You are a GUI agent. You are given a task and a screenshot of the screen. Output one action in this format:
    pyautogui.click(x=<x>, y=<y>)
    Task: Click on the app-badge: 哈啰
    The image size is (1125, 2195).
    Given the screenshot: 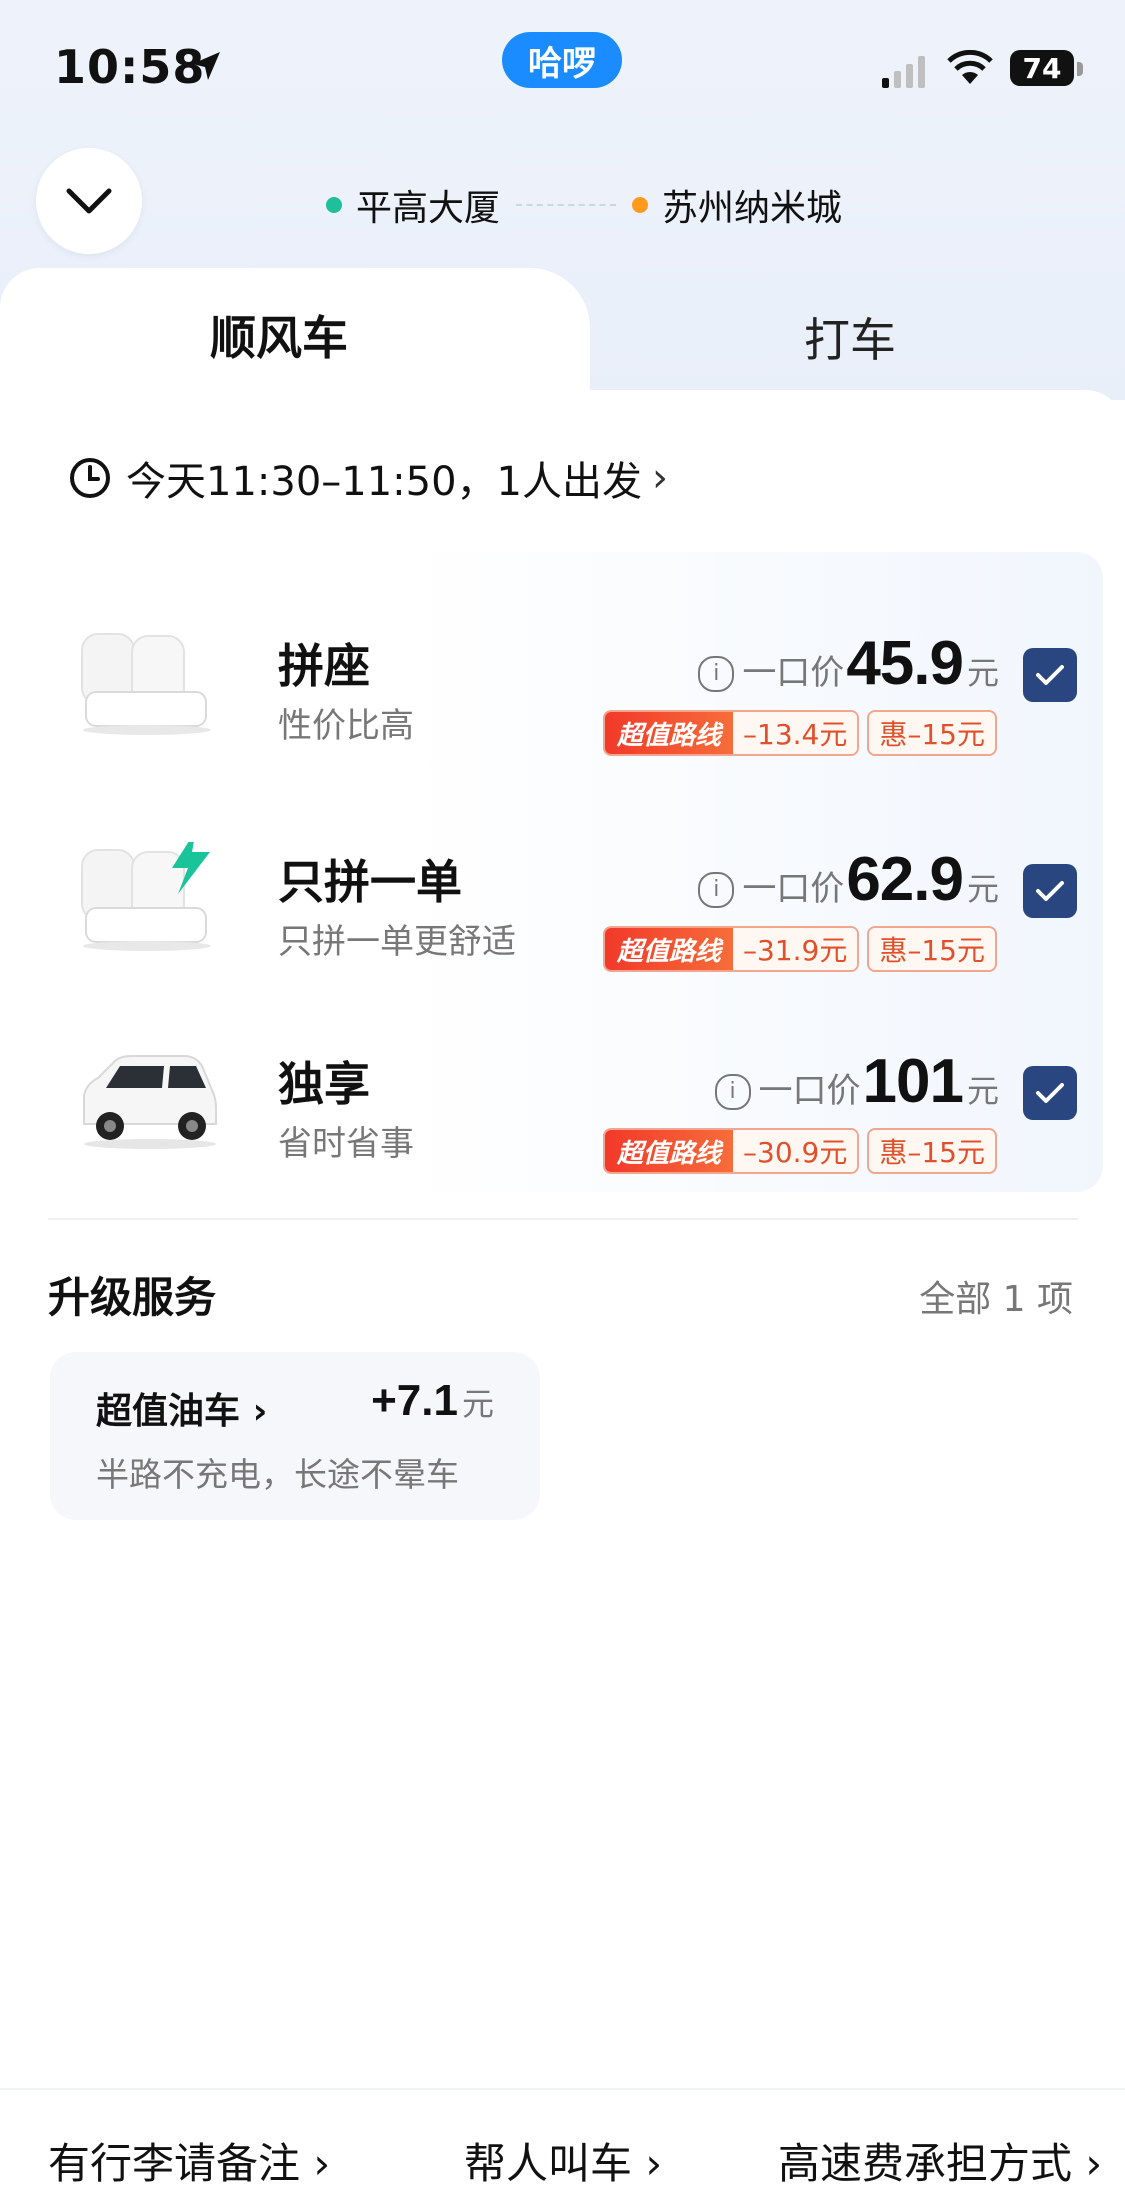 What is the action you would take?
    pyautogui.click(x=562, y=60)
    